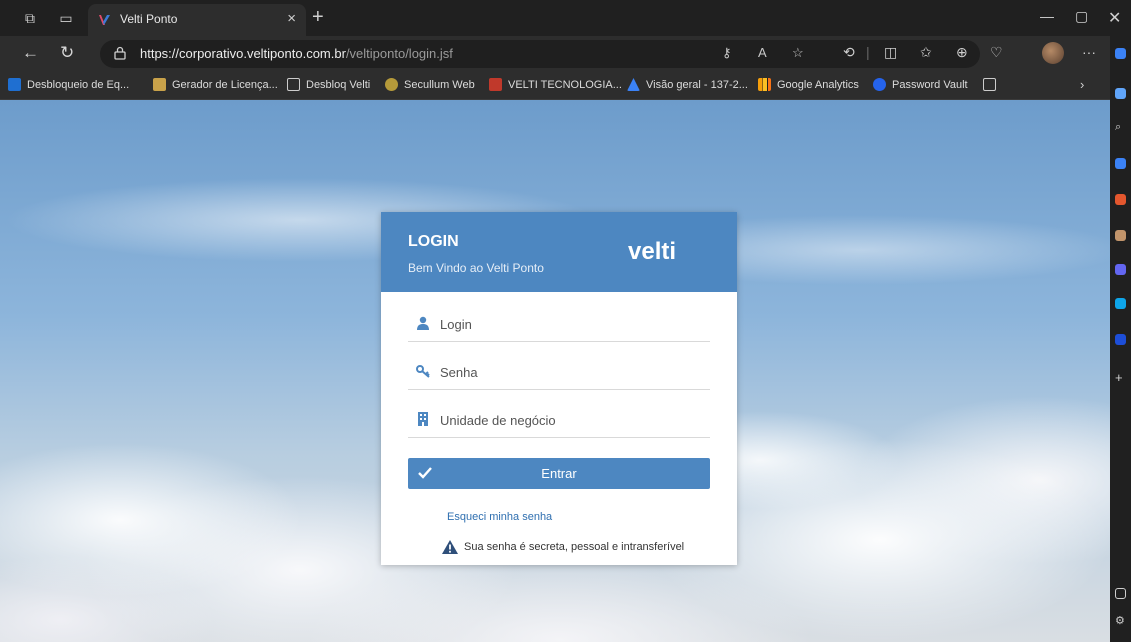  What do you see at coordinates (120, 53) in the screenshot?
I see `lock-icon` at bounding box center [120, 53].